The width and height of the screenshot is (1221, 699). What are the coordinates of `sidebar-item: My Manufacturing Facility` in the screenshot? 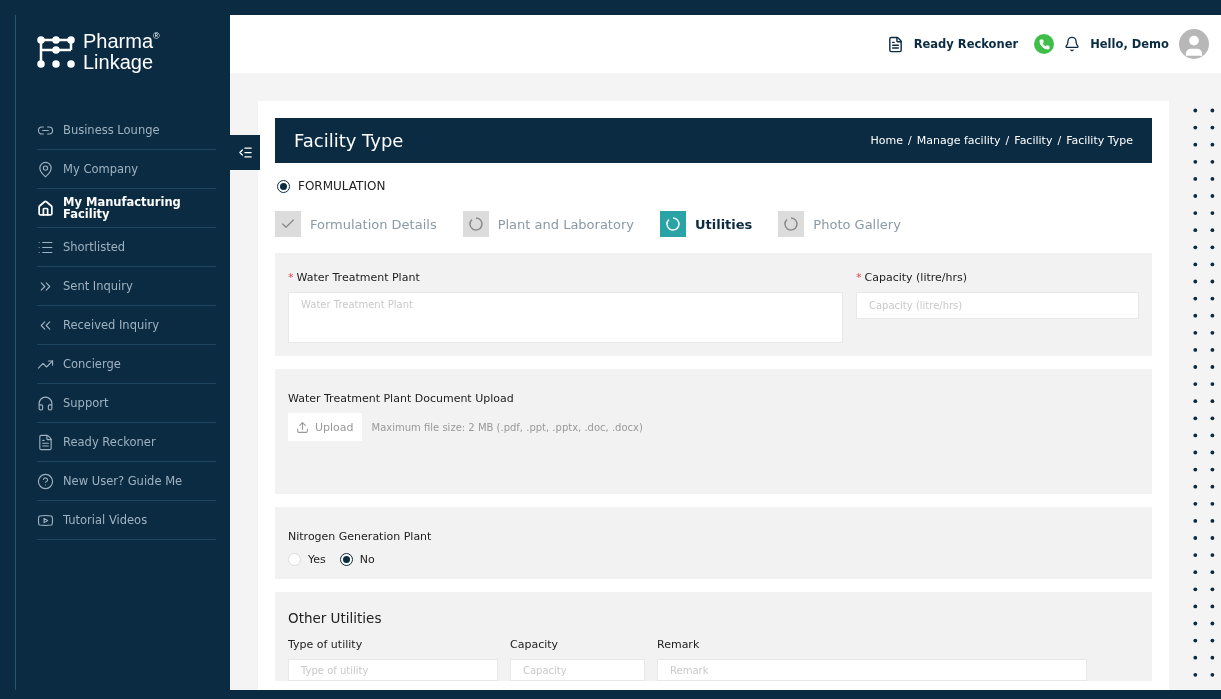 It's located at (126, 208).